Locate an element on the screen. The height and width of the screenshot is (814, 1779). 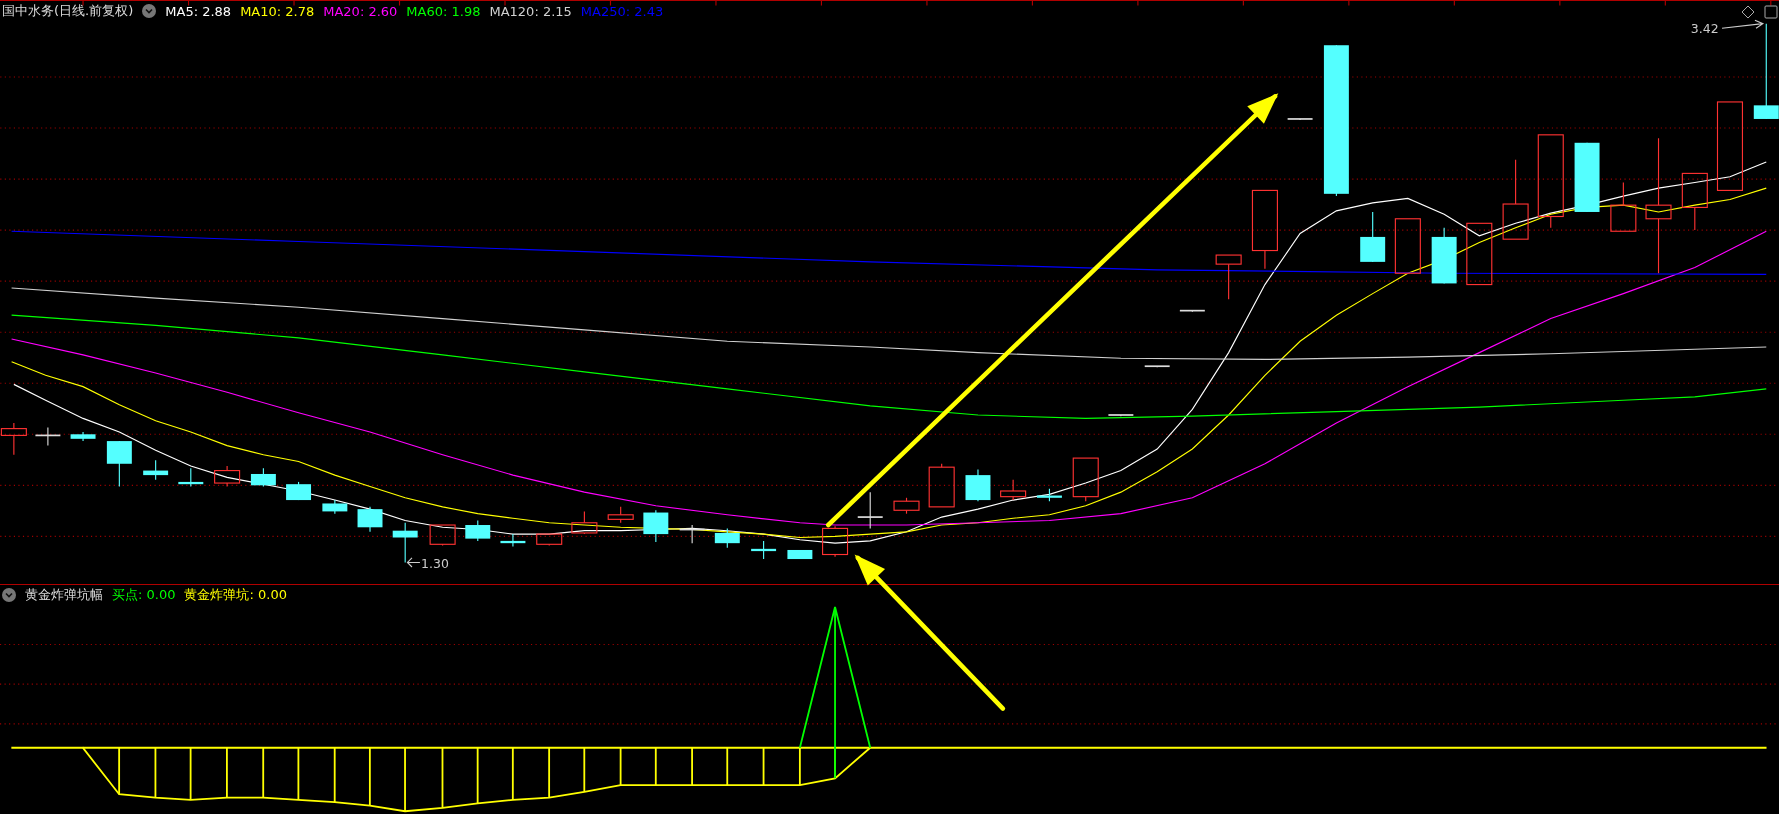
diamond-icon is located at coordinates (1748, 12).